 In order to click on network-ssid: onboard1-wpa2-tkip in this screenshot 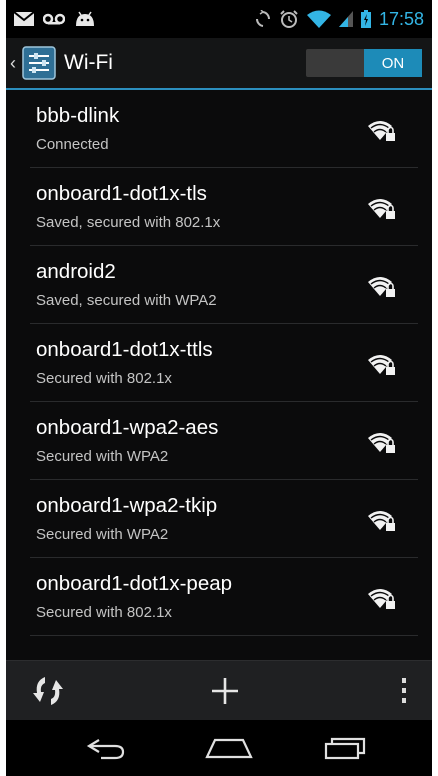, I will do `click(127, 505)`.